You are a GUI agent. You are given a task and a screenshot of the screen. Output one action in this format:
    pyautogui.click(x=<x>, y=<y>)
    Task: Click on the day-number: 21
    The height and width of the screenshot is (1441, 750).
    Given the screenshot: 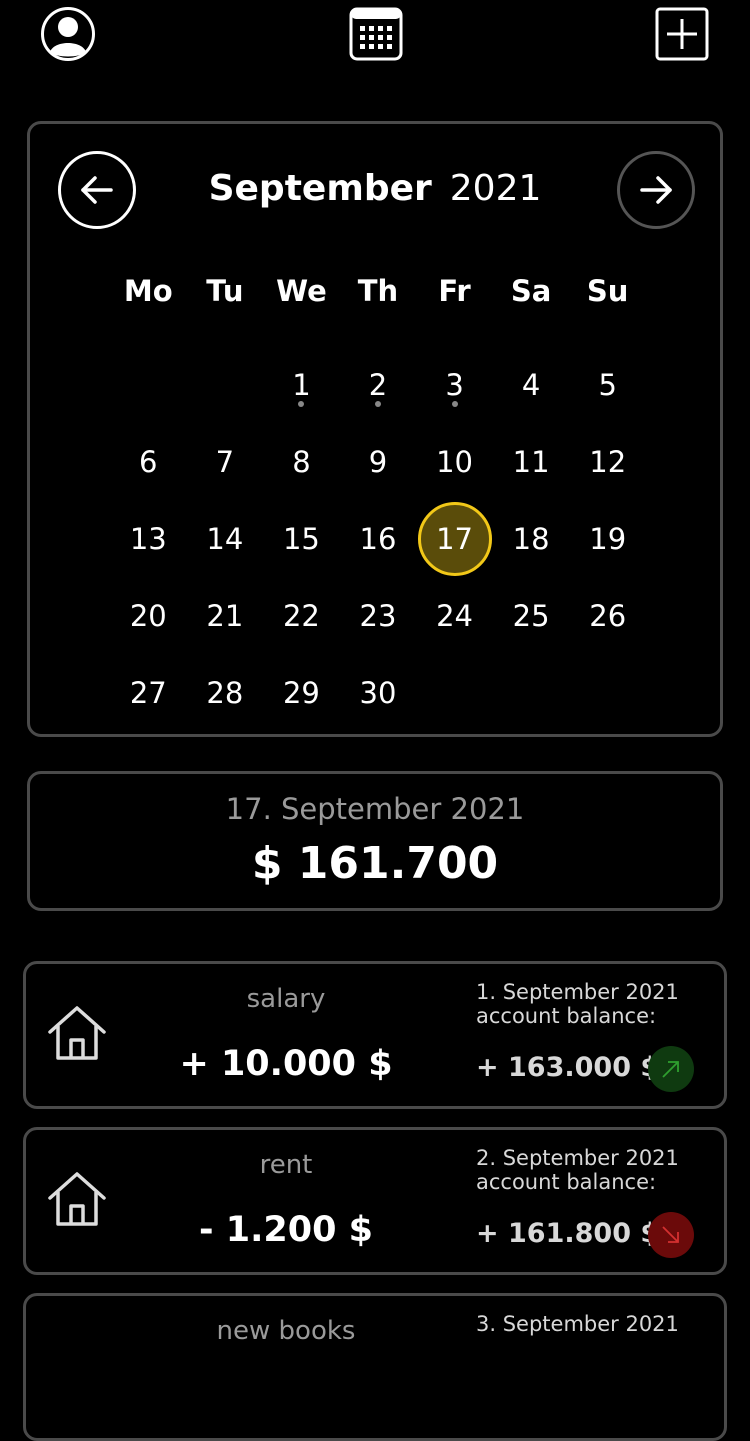 What is the action you would take?
    pyautogui.click(x=225, y=615)
    